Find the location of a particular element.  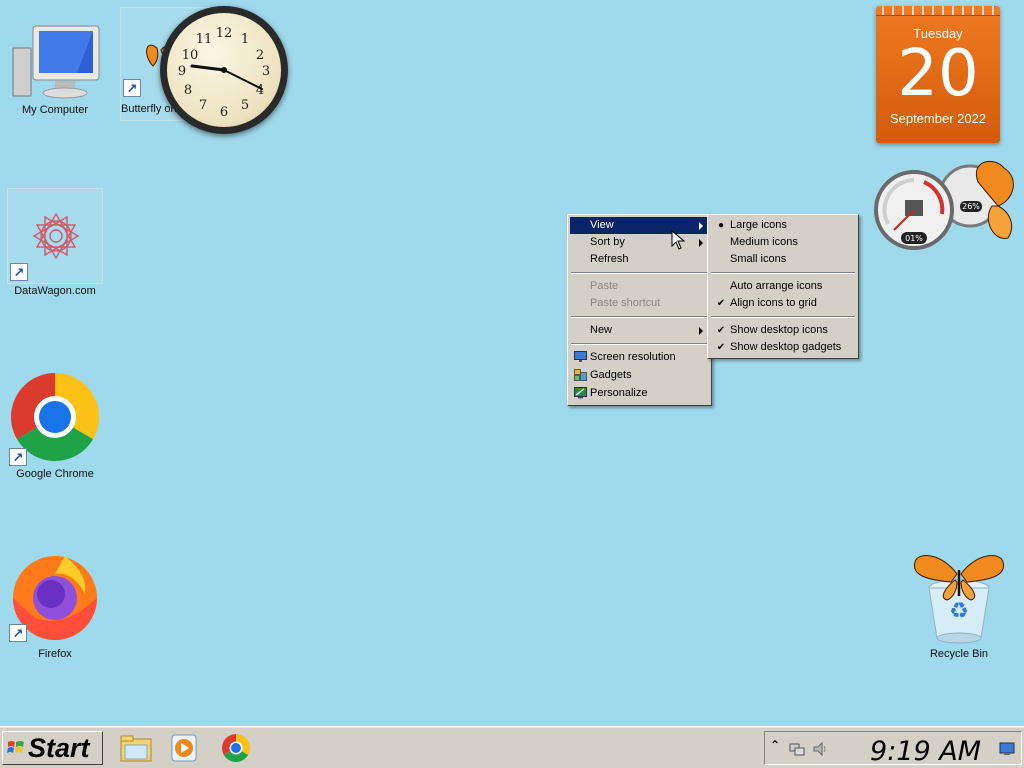

start-button: Start is located at coordinates (52, 748).